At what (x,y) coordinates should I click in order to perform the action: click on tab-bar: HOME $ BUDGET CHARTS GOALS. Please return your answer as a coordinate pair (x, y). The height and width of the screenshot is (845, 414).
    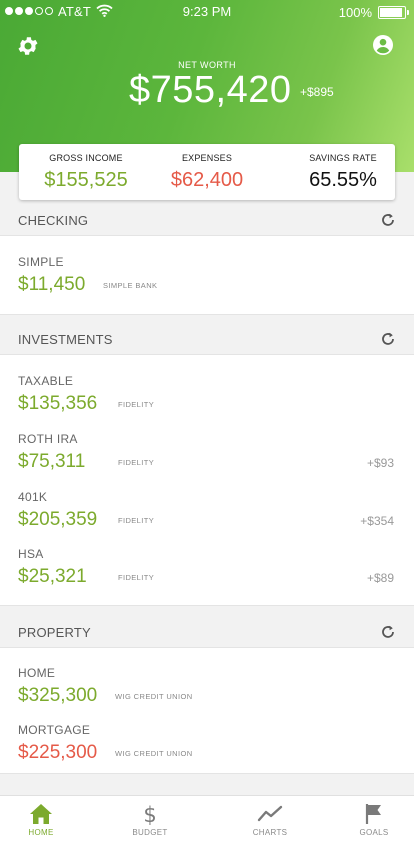
    Looking at the image, I should click on (207, 820).